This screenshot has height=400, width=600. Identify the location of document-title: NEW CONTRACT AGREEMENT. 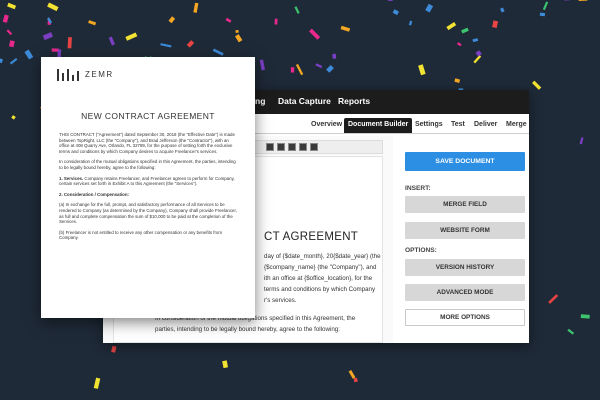
(148, 116).